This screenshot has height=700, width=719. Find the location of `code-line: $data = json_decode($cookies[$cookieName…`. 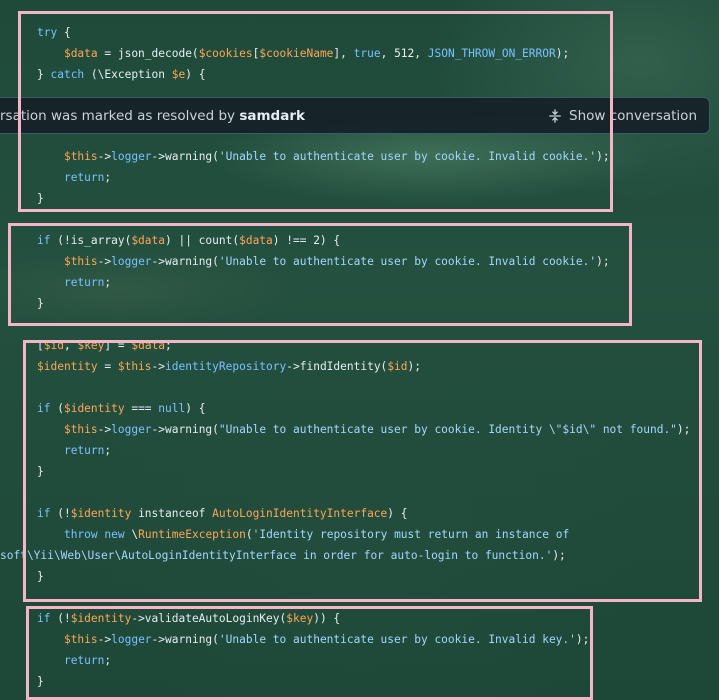

code-line: $data = json_decode($cookies[$cookieName… is located at coordinates (316, 53).